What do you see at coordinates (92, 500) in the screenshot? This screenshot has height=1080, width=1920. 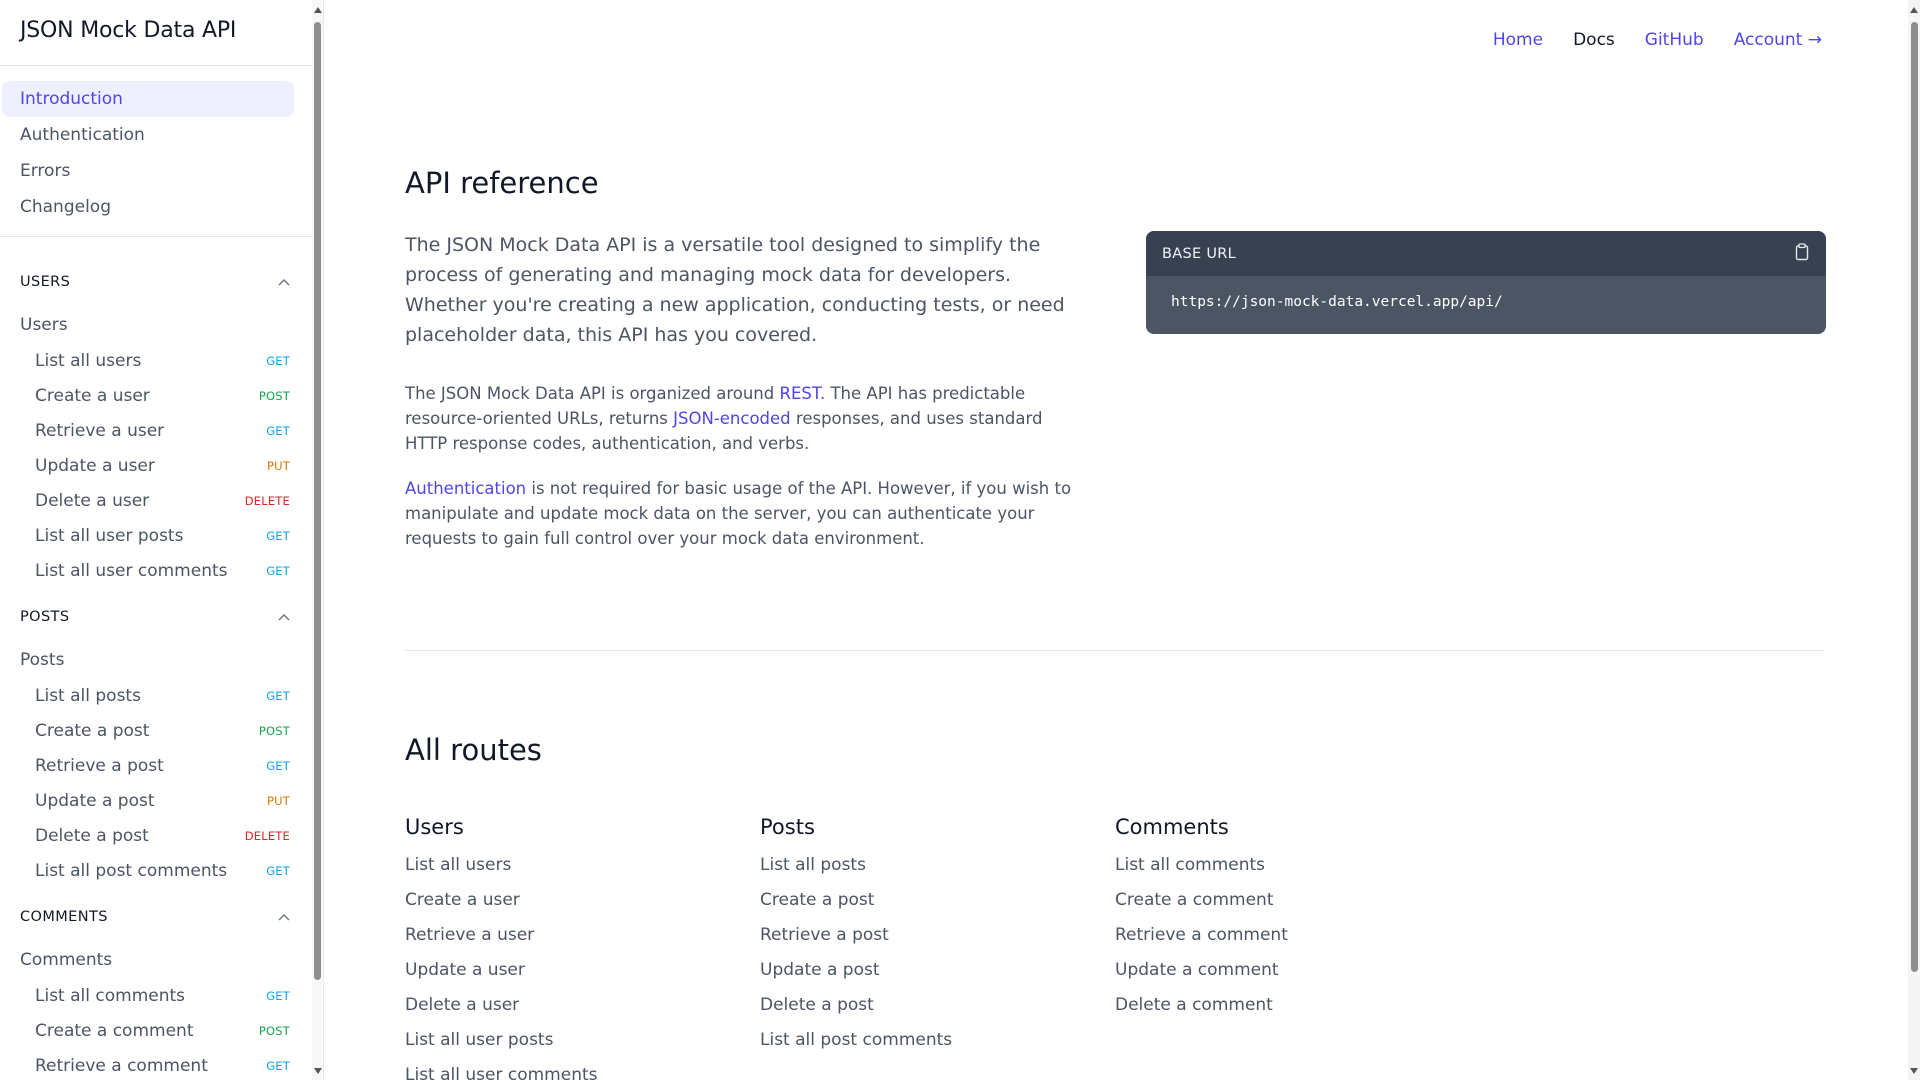 I see `route-label: Delete a user` at bounding box center [92, 500].